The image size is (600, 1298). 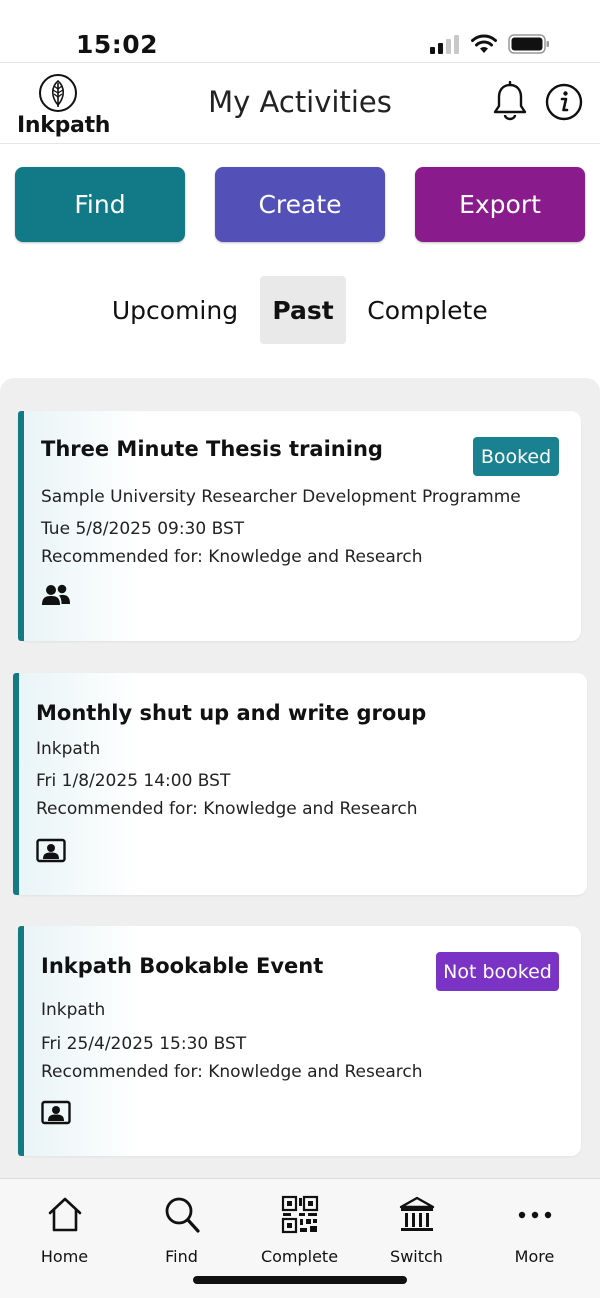 I want to click on activity-title: Monthly shut up and write group, so click(x=231, y=713).